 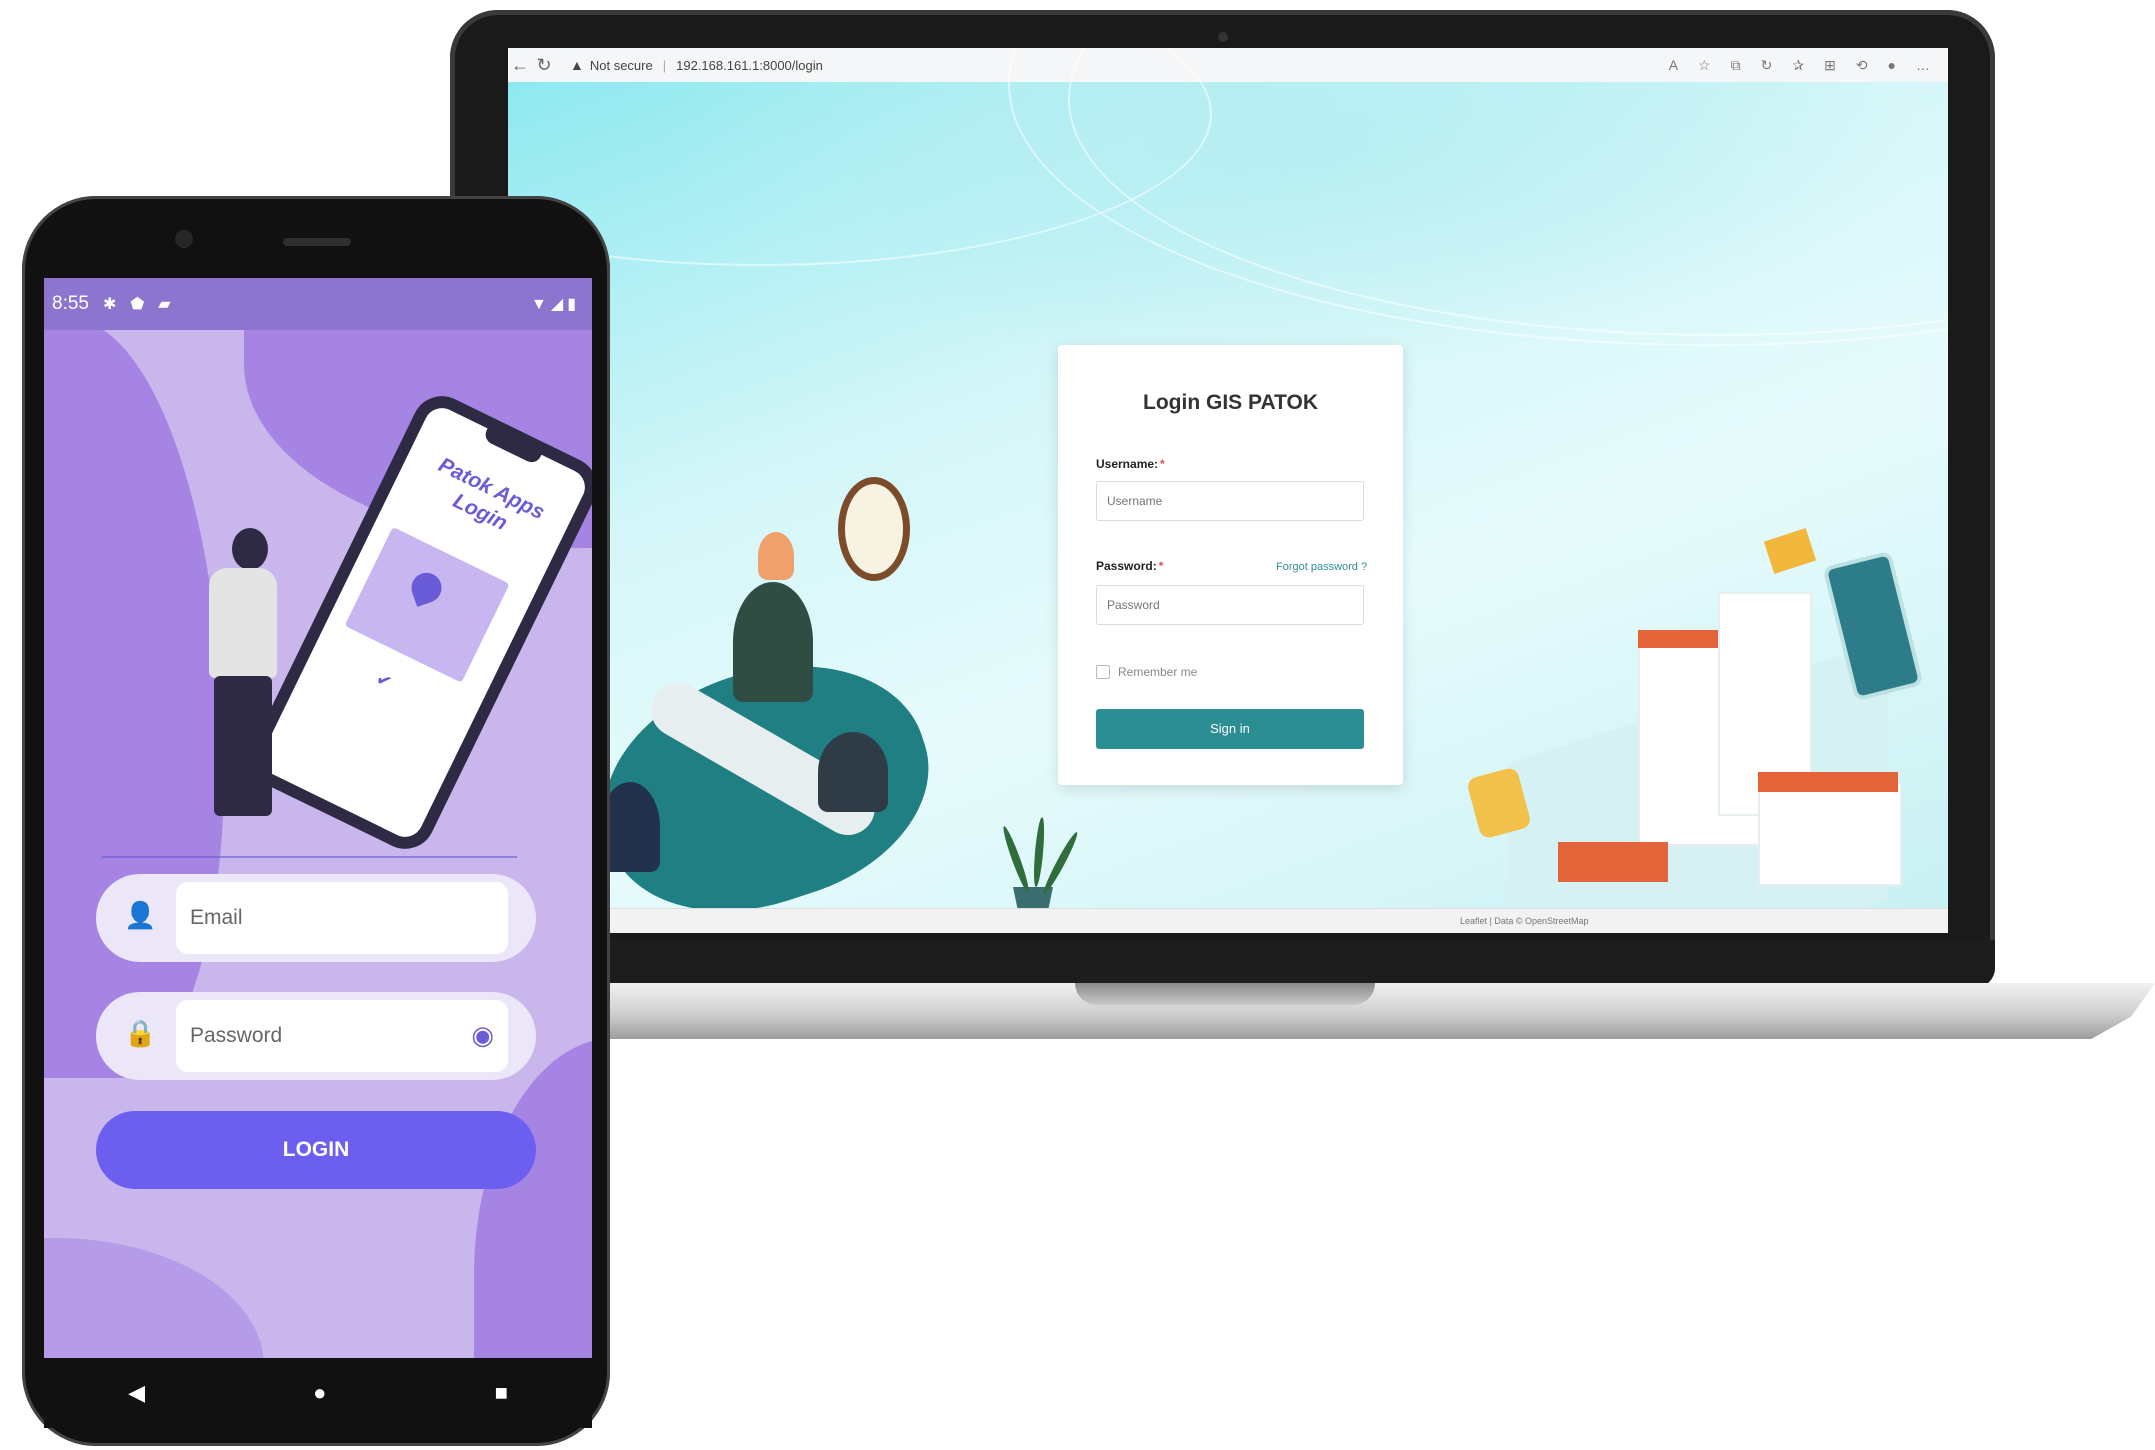 What do you see at coordinates (1613, 862) in the screenshot?
I see `house-roof` at bounding box center [1613, 862].